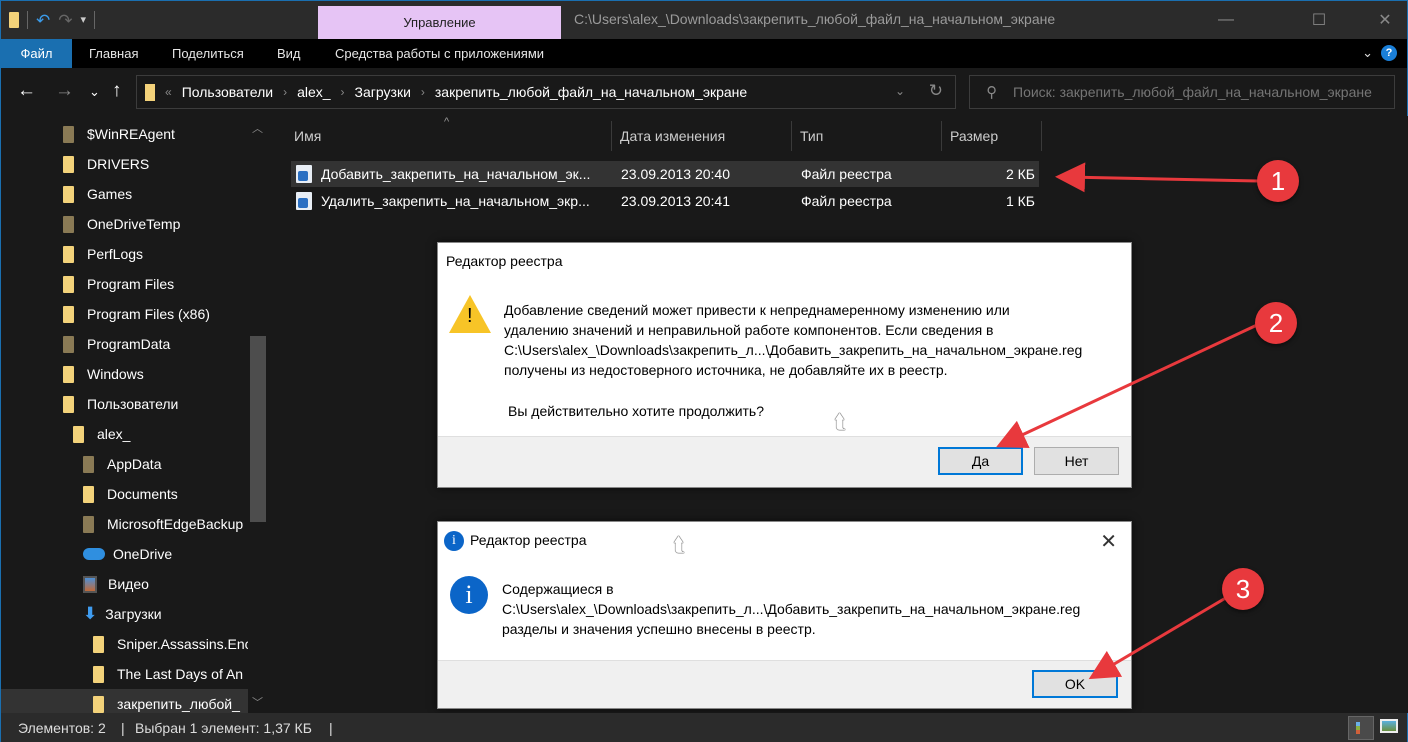 The image size is (1408, 742). I want to click on sidebar-item-label: Program Files, so click(131, 284).